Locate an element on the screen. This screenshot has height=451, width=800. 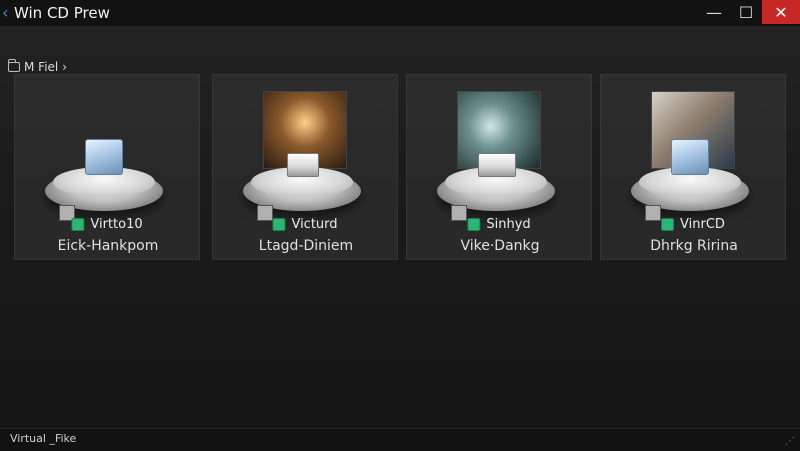
maximize-icon: ☐ is located at coordinates (746, 12).